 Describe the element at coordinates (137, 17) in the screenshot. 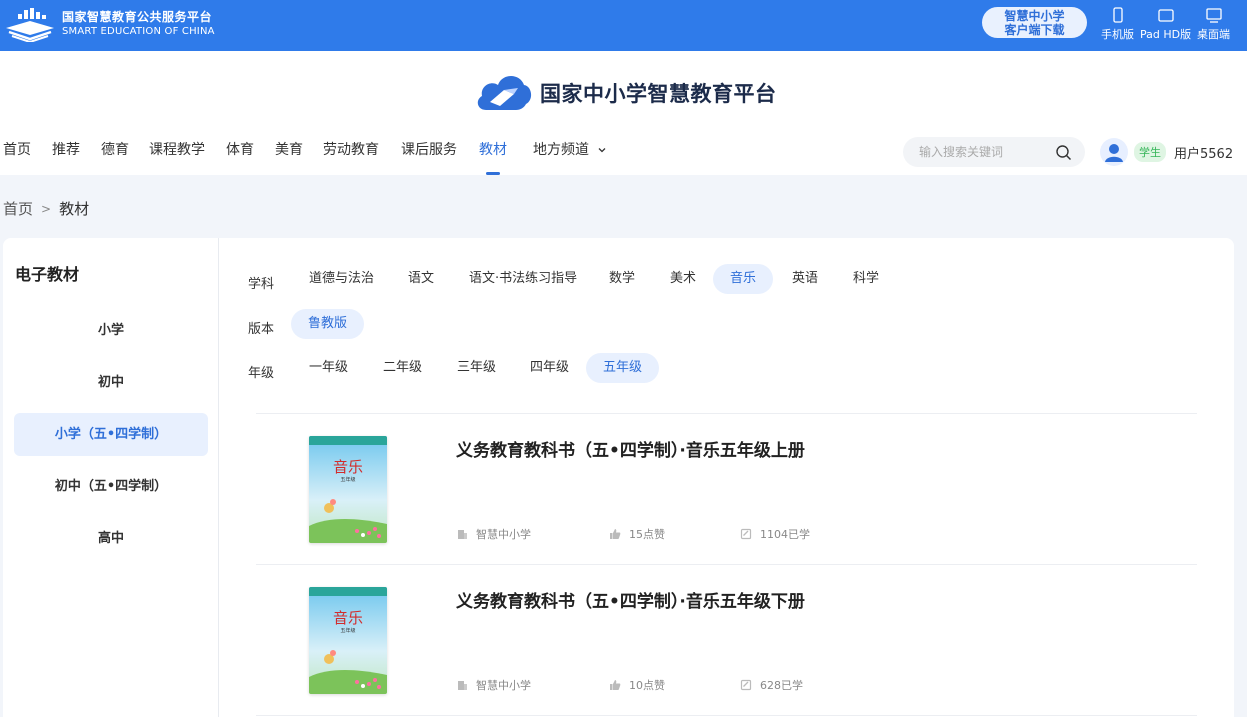

I see `brand-name-cn: 国家智慧教育公共服务平台` at that location.